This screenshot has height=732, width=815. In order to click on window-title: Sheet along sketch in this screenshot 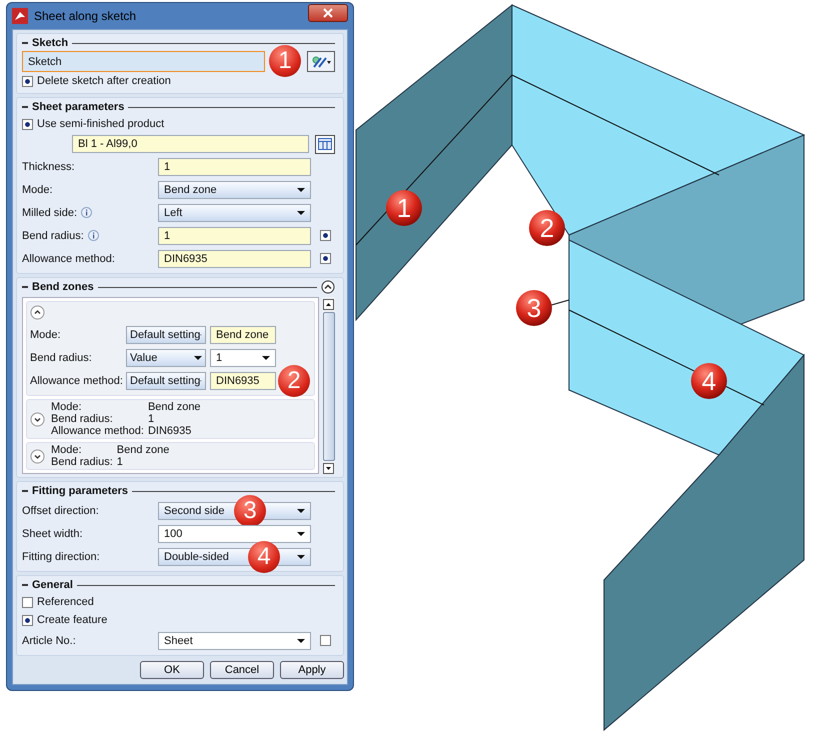, I will do `click(86, 16)`.